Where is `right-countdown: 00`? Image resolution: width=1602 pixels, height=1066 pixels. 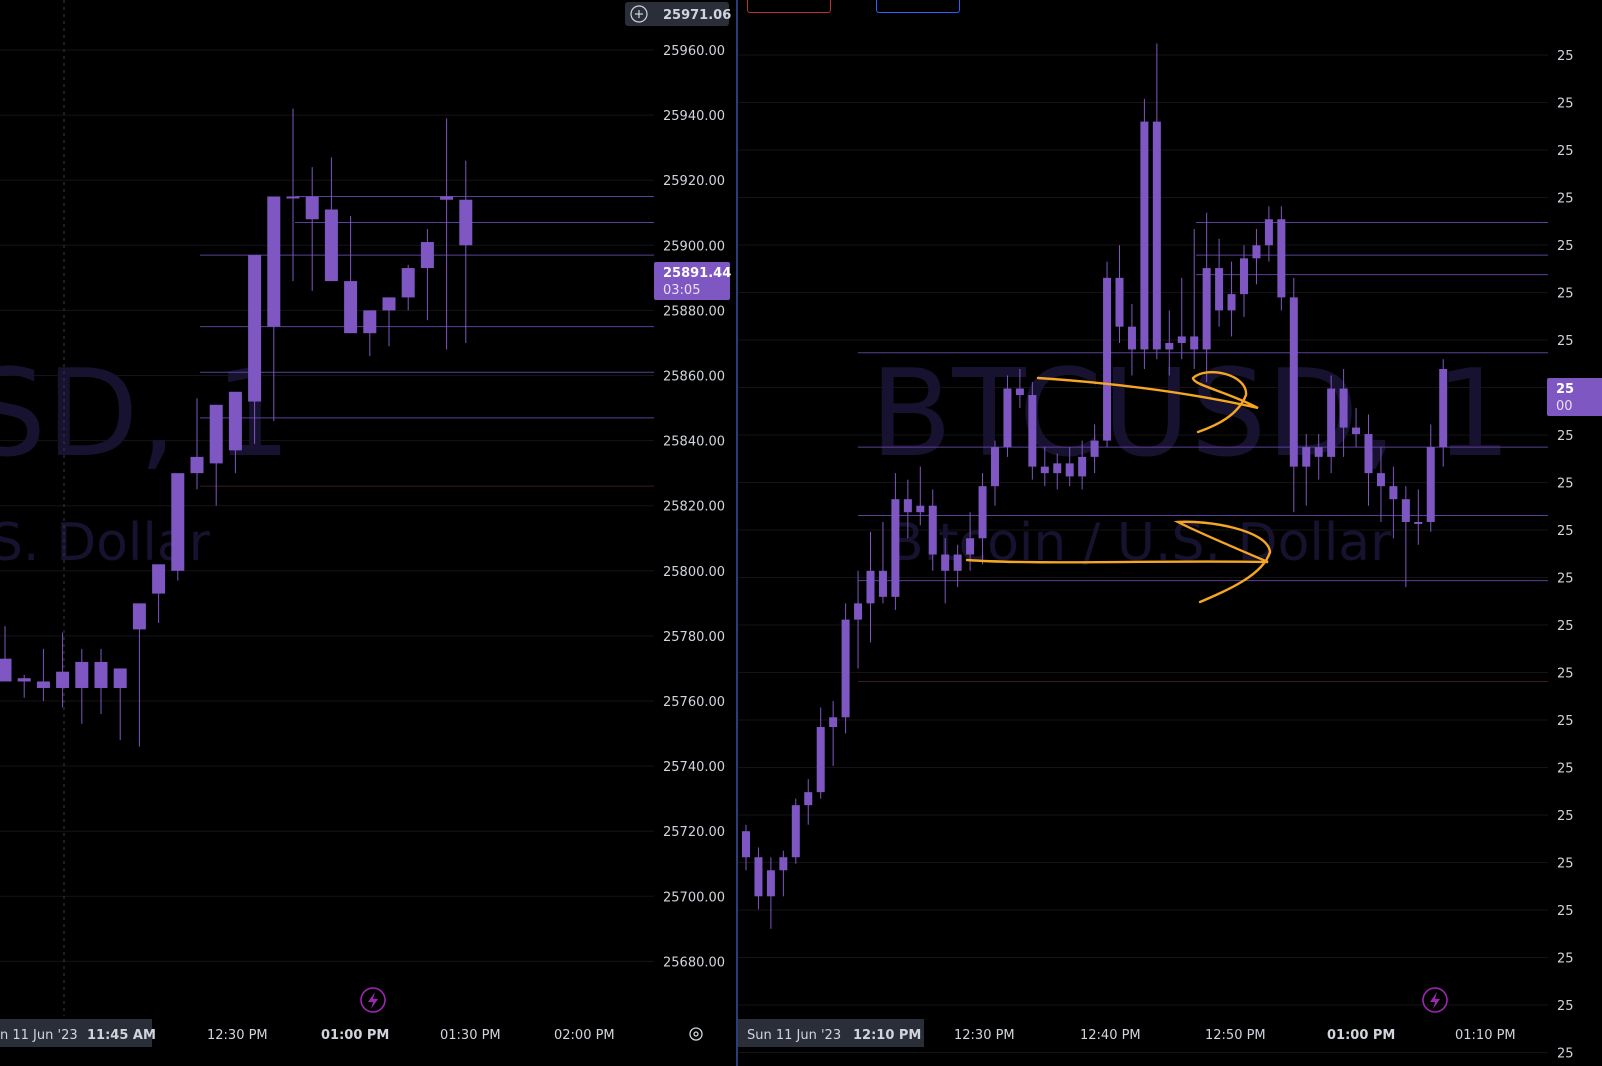 right-countdown: 00 is located at coordinates (1564, 406).